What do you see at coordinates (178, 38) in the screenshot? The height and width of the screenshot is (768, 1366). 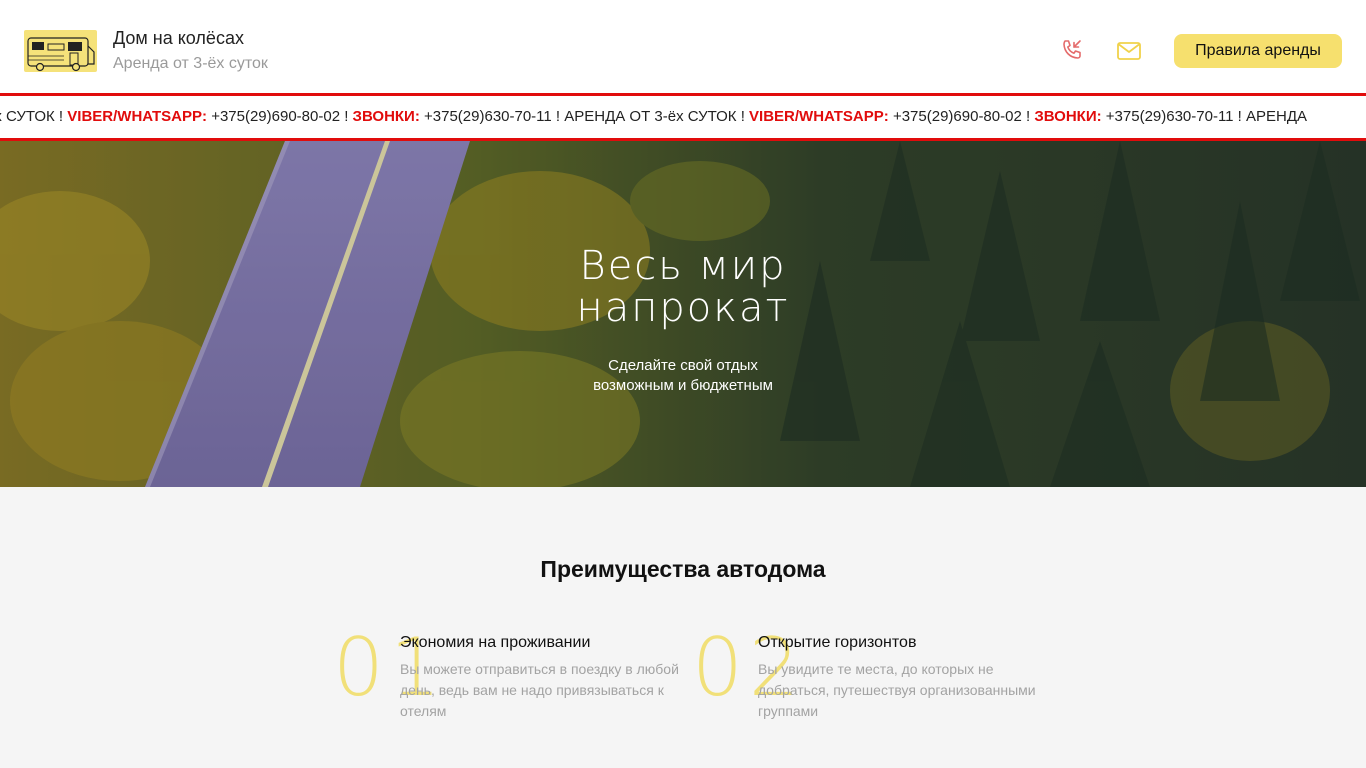 I see `site-title: Дом на колёсах` at bounding box center [178, 38].